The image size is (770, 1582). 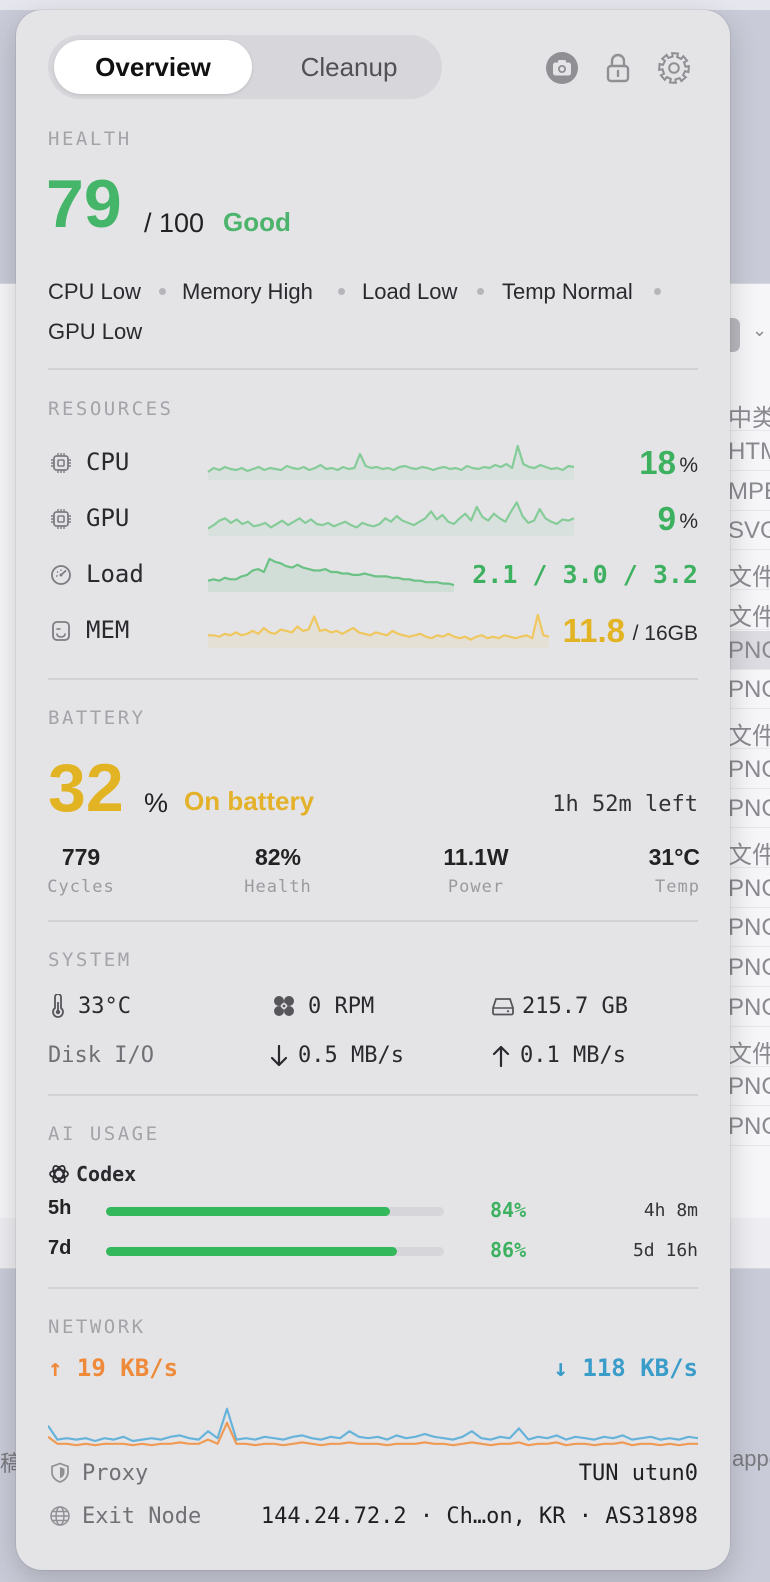 I want to click on battery-percent-unit: %, so click(x=156, y=803).